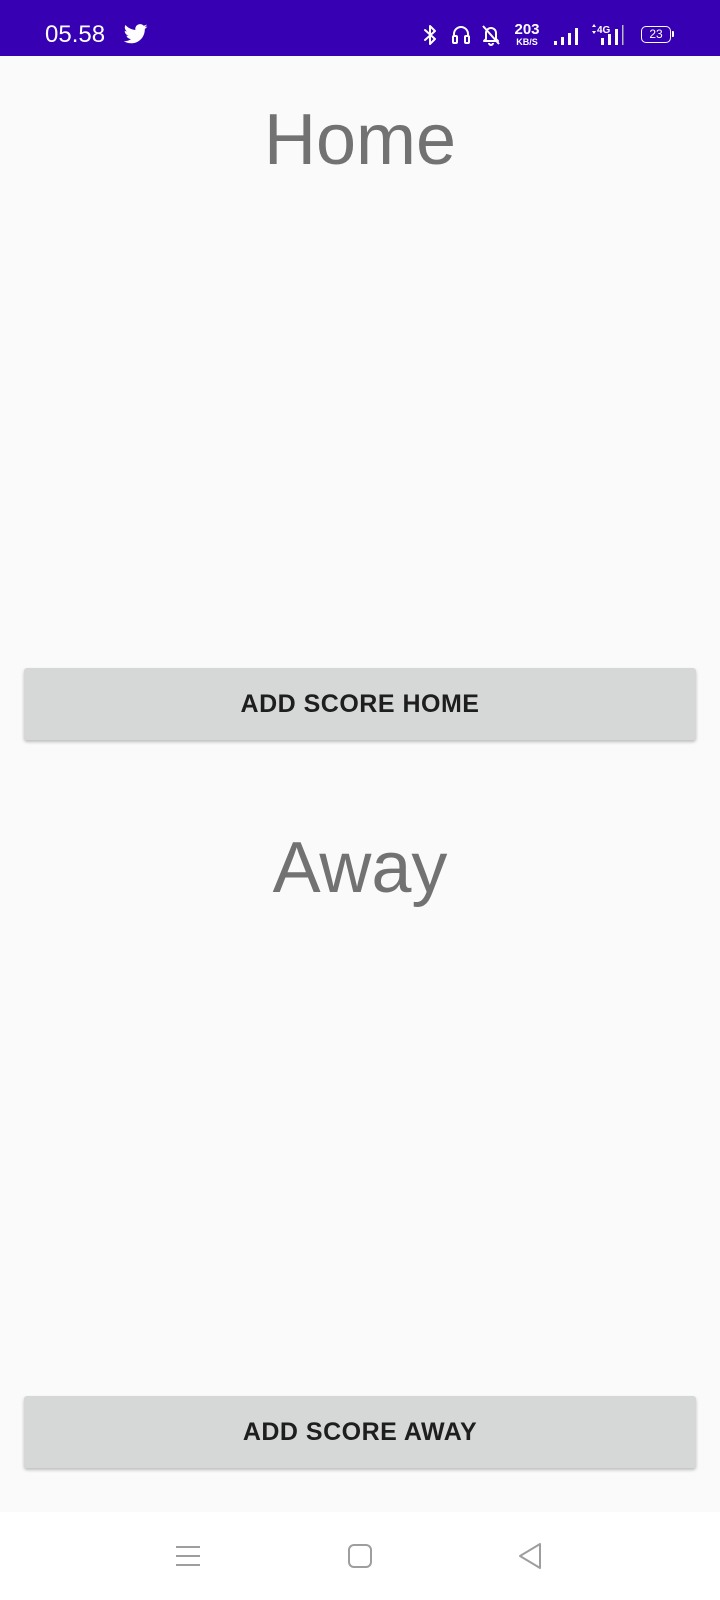  Describe the element at coordinates (360, 704) in the screenshot. I see `add-score-home-button: ADD SCORE HOME` at that location.